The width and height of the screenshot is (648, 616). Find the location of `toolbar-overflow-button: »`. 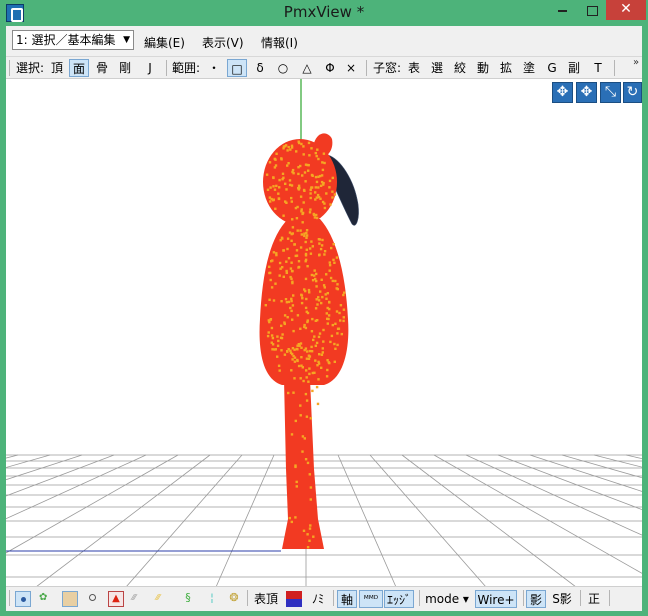

toolbar-overflow-button: » is located at coordinates (636, 62).